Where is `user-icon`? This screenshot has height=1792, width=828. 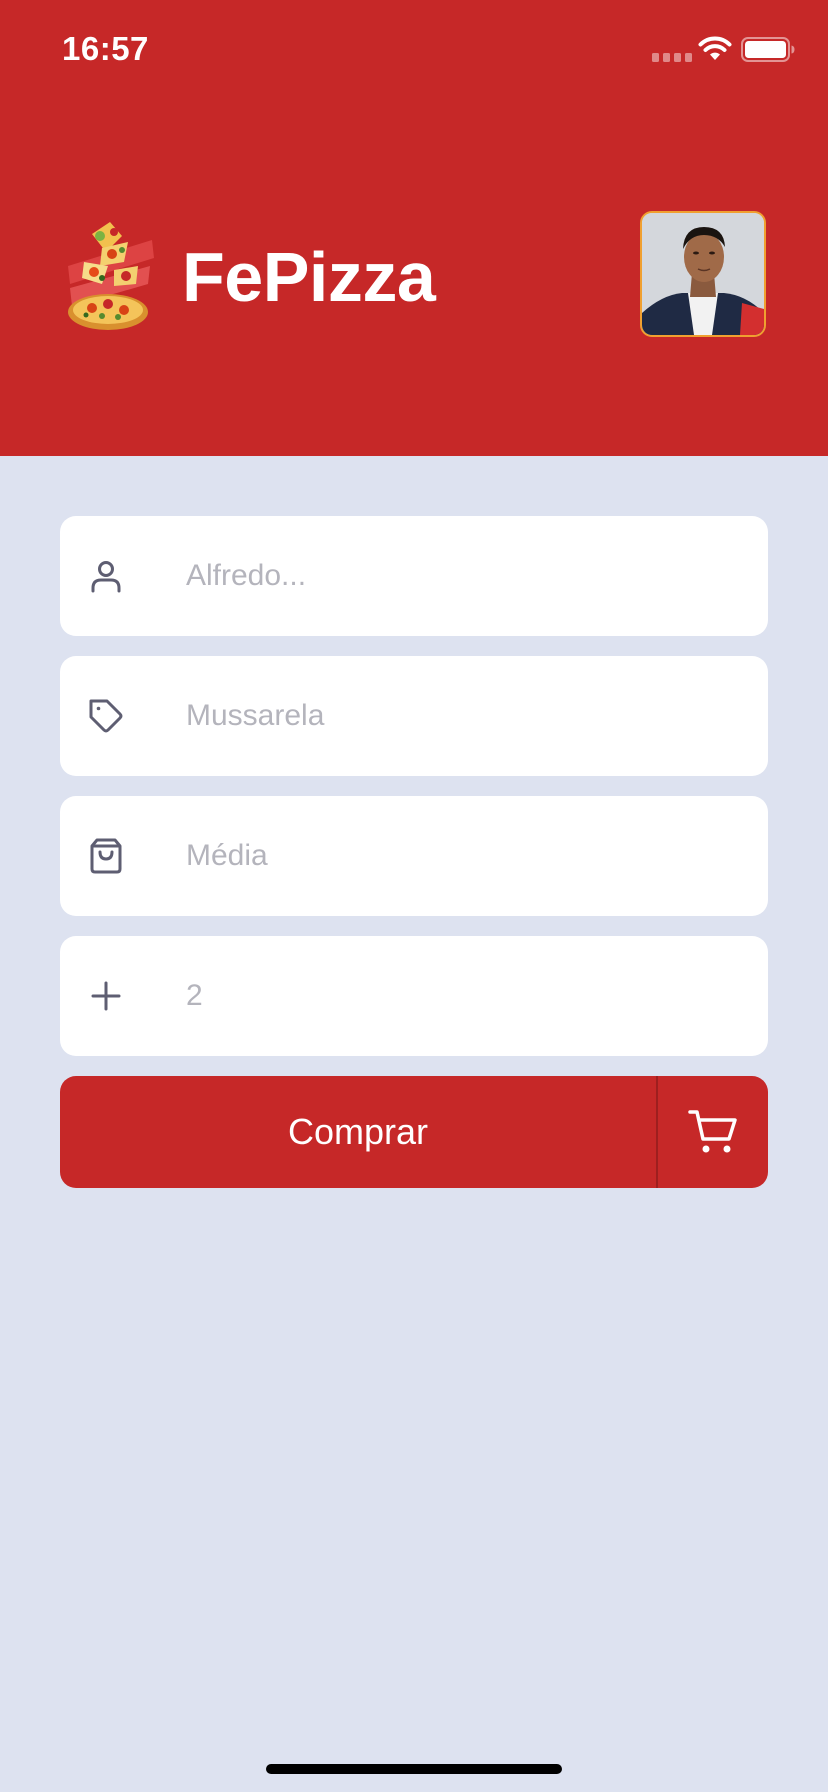
user-icon is located at coordinates (106, 577).